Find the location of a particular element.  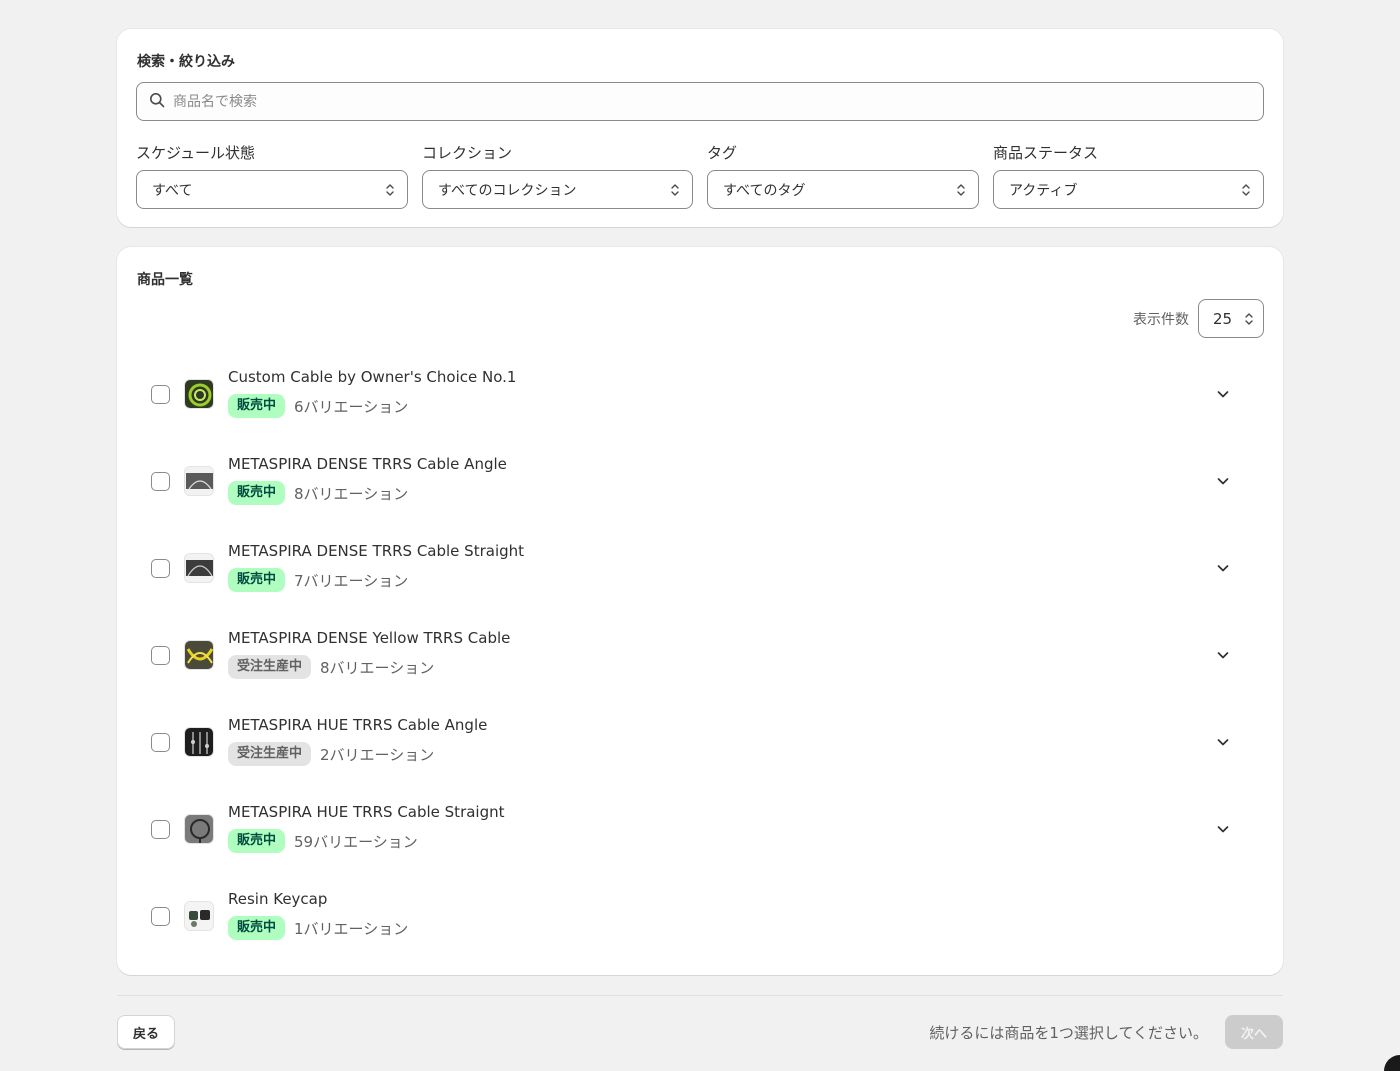

filter-collection: コレクション すべてのコレクション is located at coordinates (557, 175).